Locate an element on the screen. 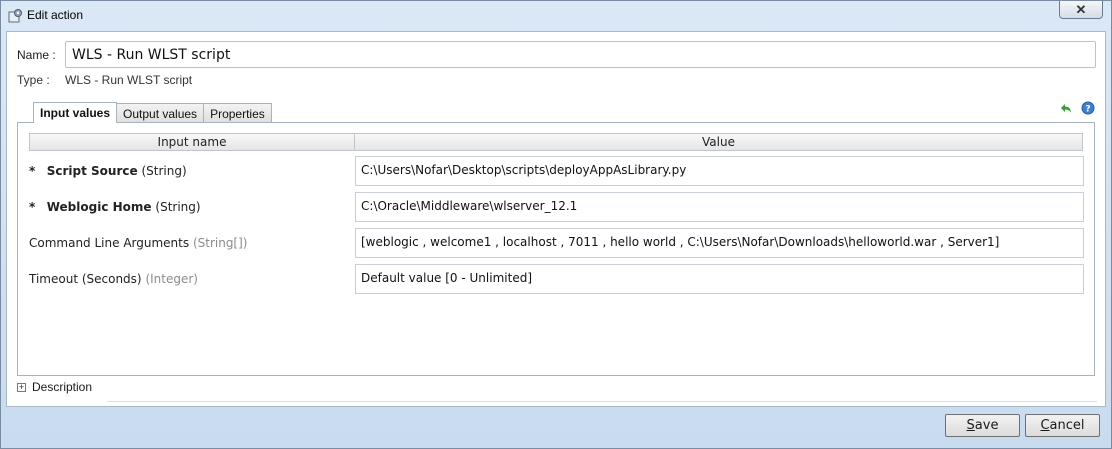 This screenshot has width=1112, height=449. description-toggle: + Description is located at coordinates (54, 387).